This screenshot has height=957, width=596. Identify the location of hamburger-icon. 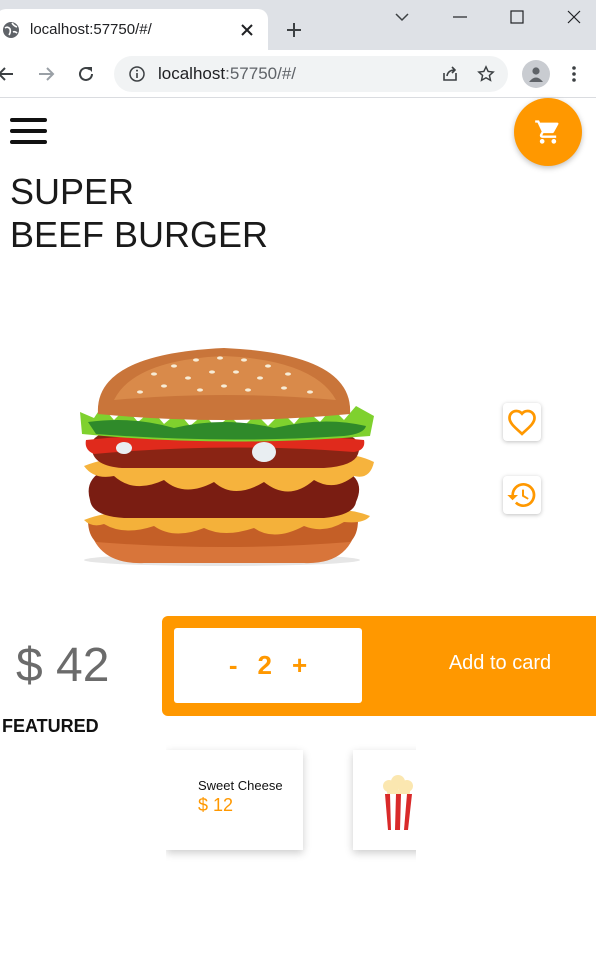
(28, 132).